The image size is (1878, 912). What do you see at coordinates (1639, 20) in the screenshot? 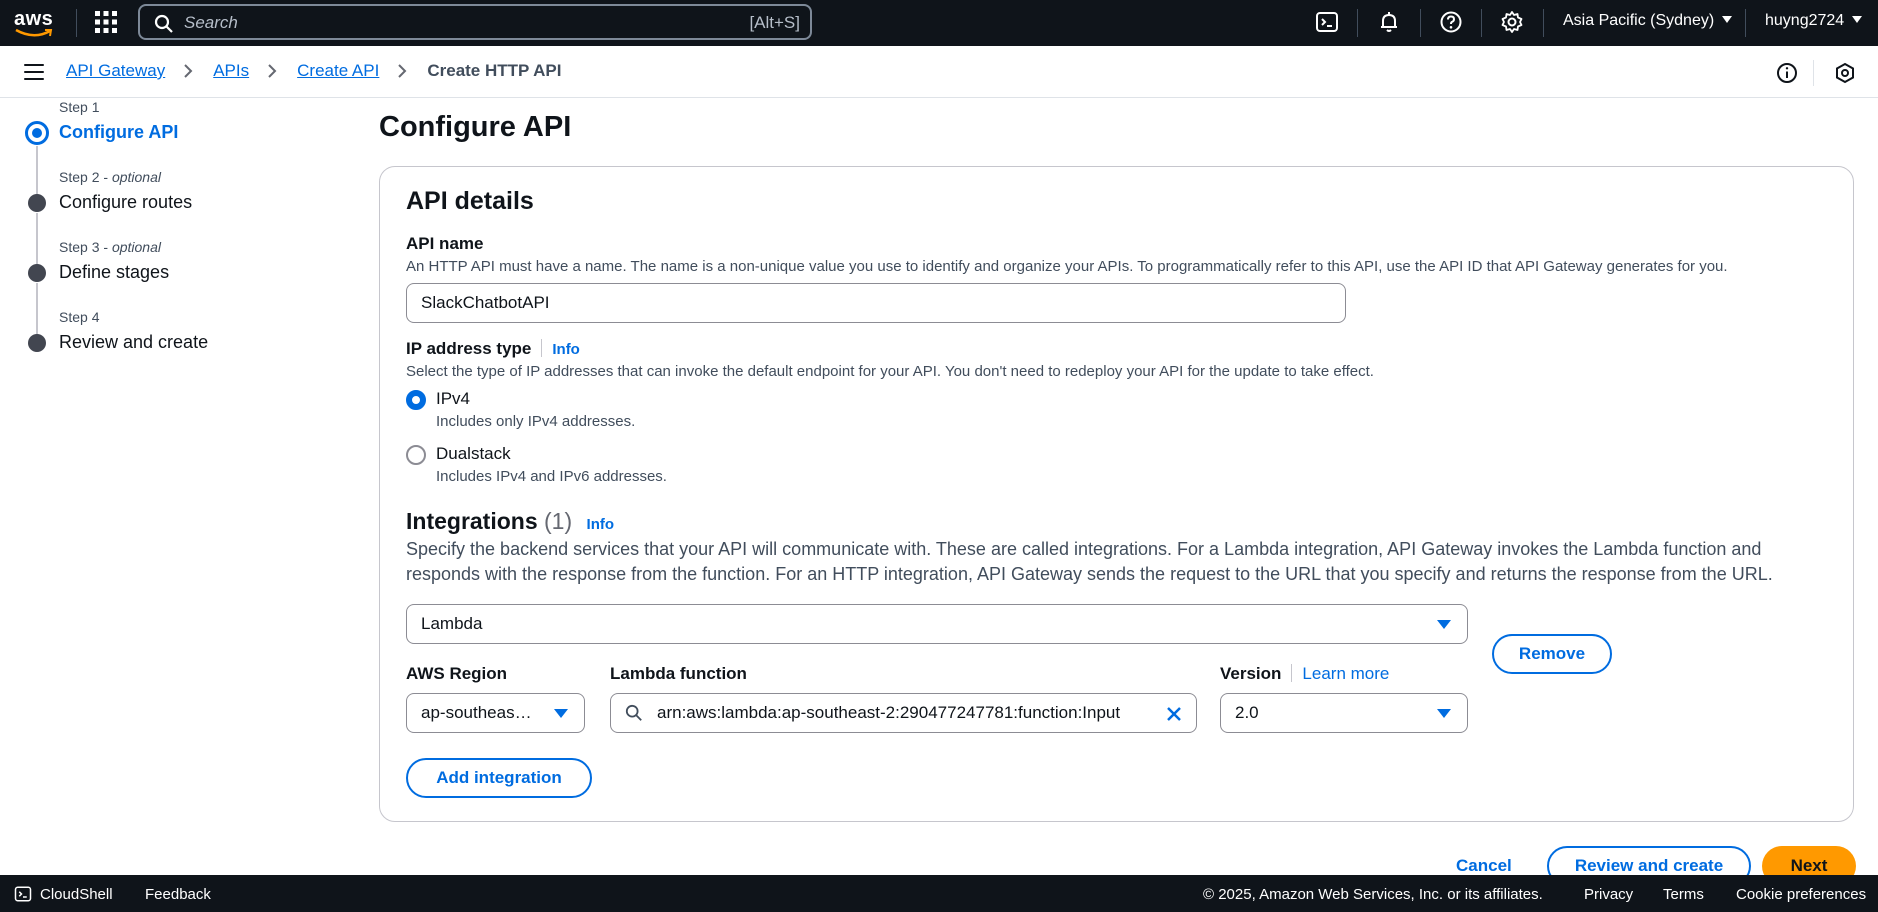
I see `region-label: Asia Pacific (Sydney)` at bounding box center [1639, 20].